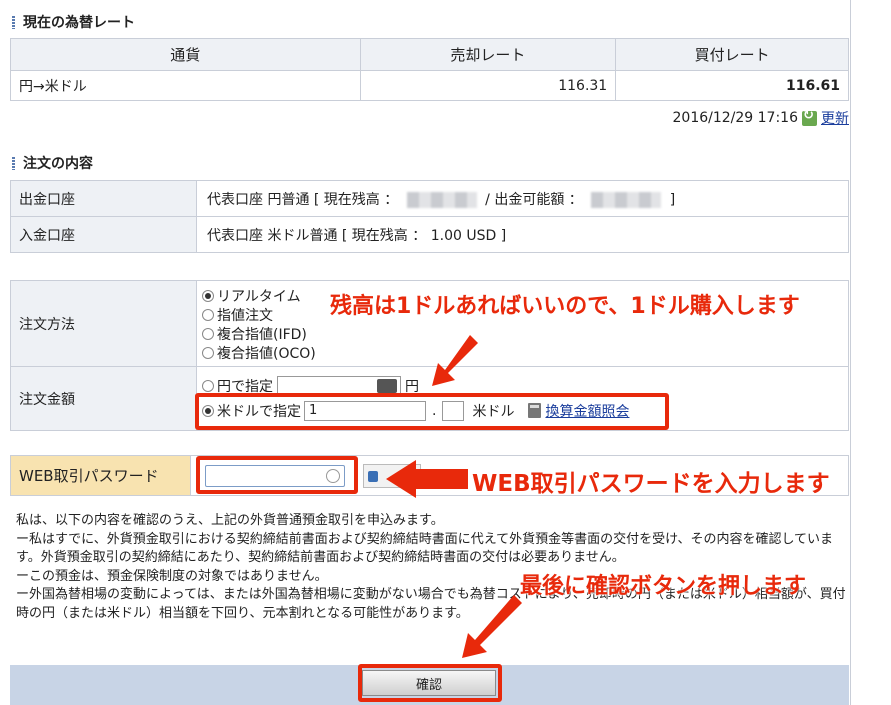 Image resolution: width=891 pixels, height=705 pixels. I want to click on annotation-password-note: WEB取引パスワードを入力します, so click(651, 484).